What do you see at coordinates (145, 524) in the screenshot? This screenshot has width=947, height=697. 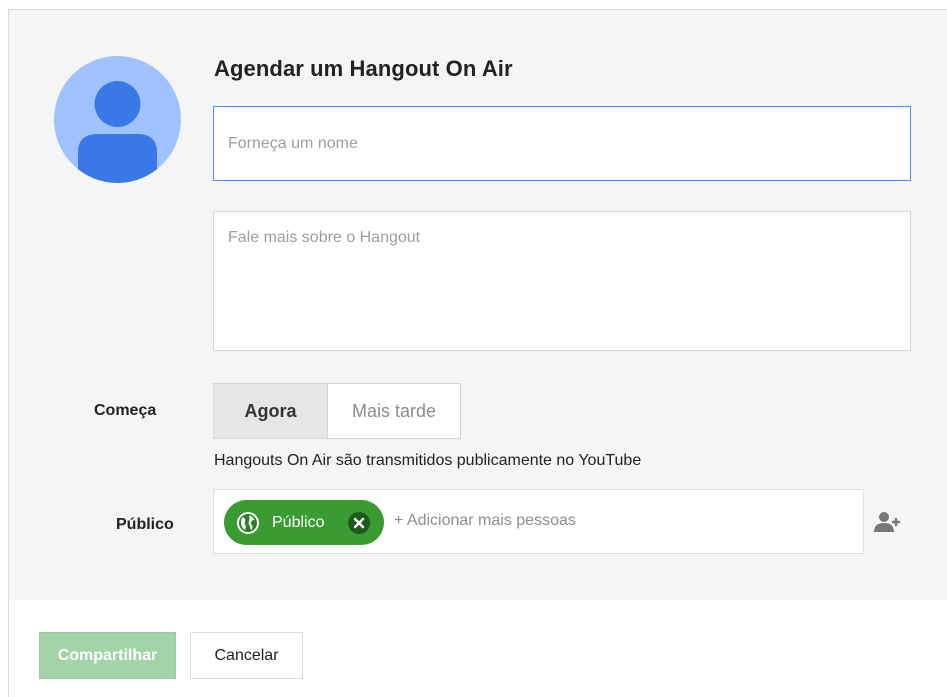 I see `audience-label: Público` at bounding box center [145, 524].